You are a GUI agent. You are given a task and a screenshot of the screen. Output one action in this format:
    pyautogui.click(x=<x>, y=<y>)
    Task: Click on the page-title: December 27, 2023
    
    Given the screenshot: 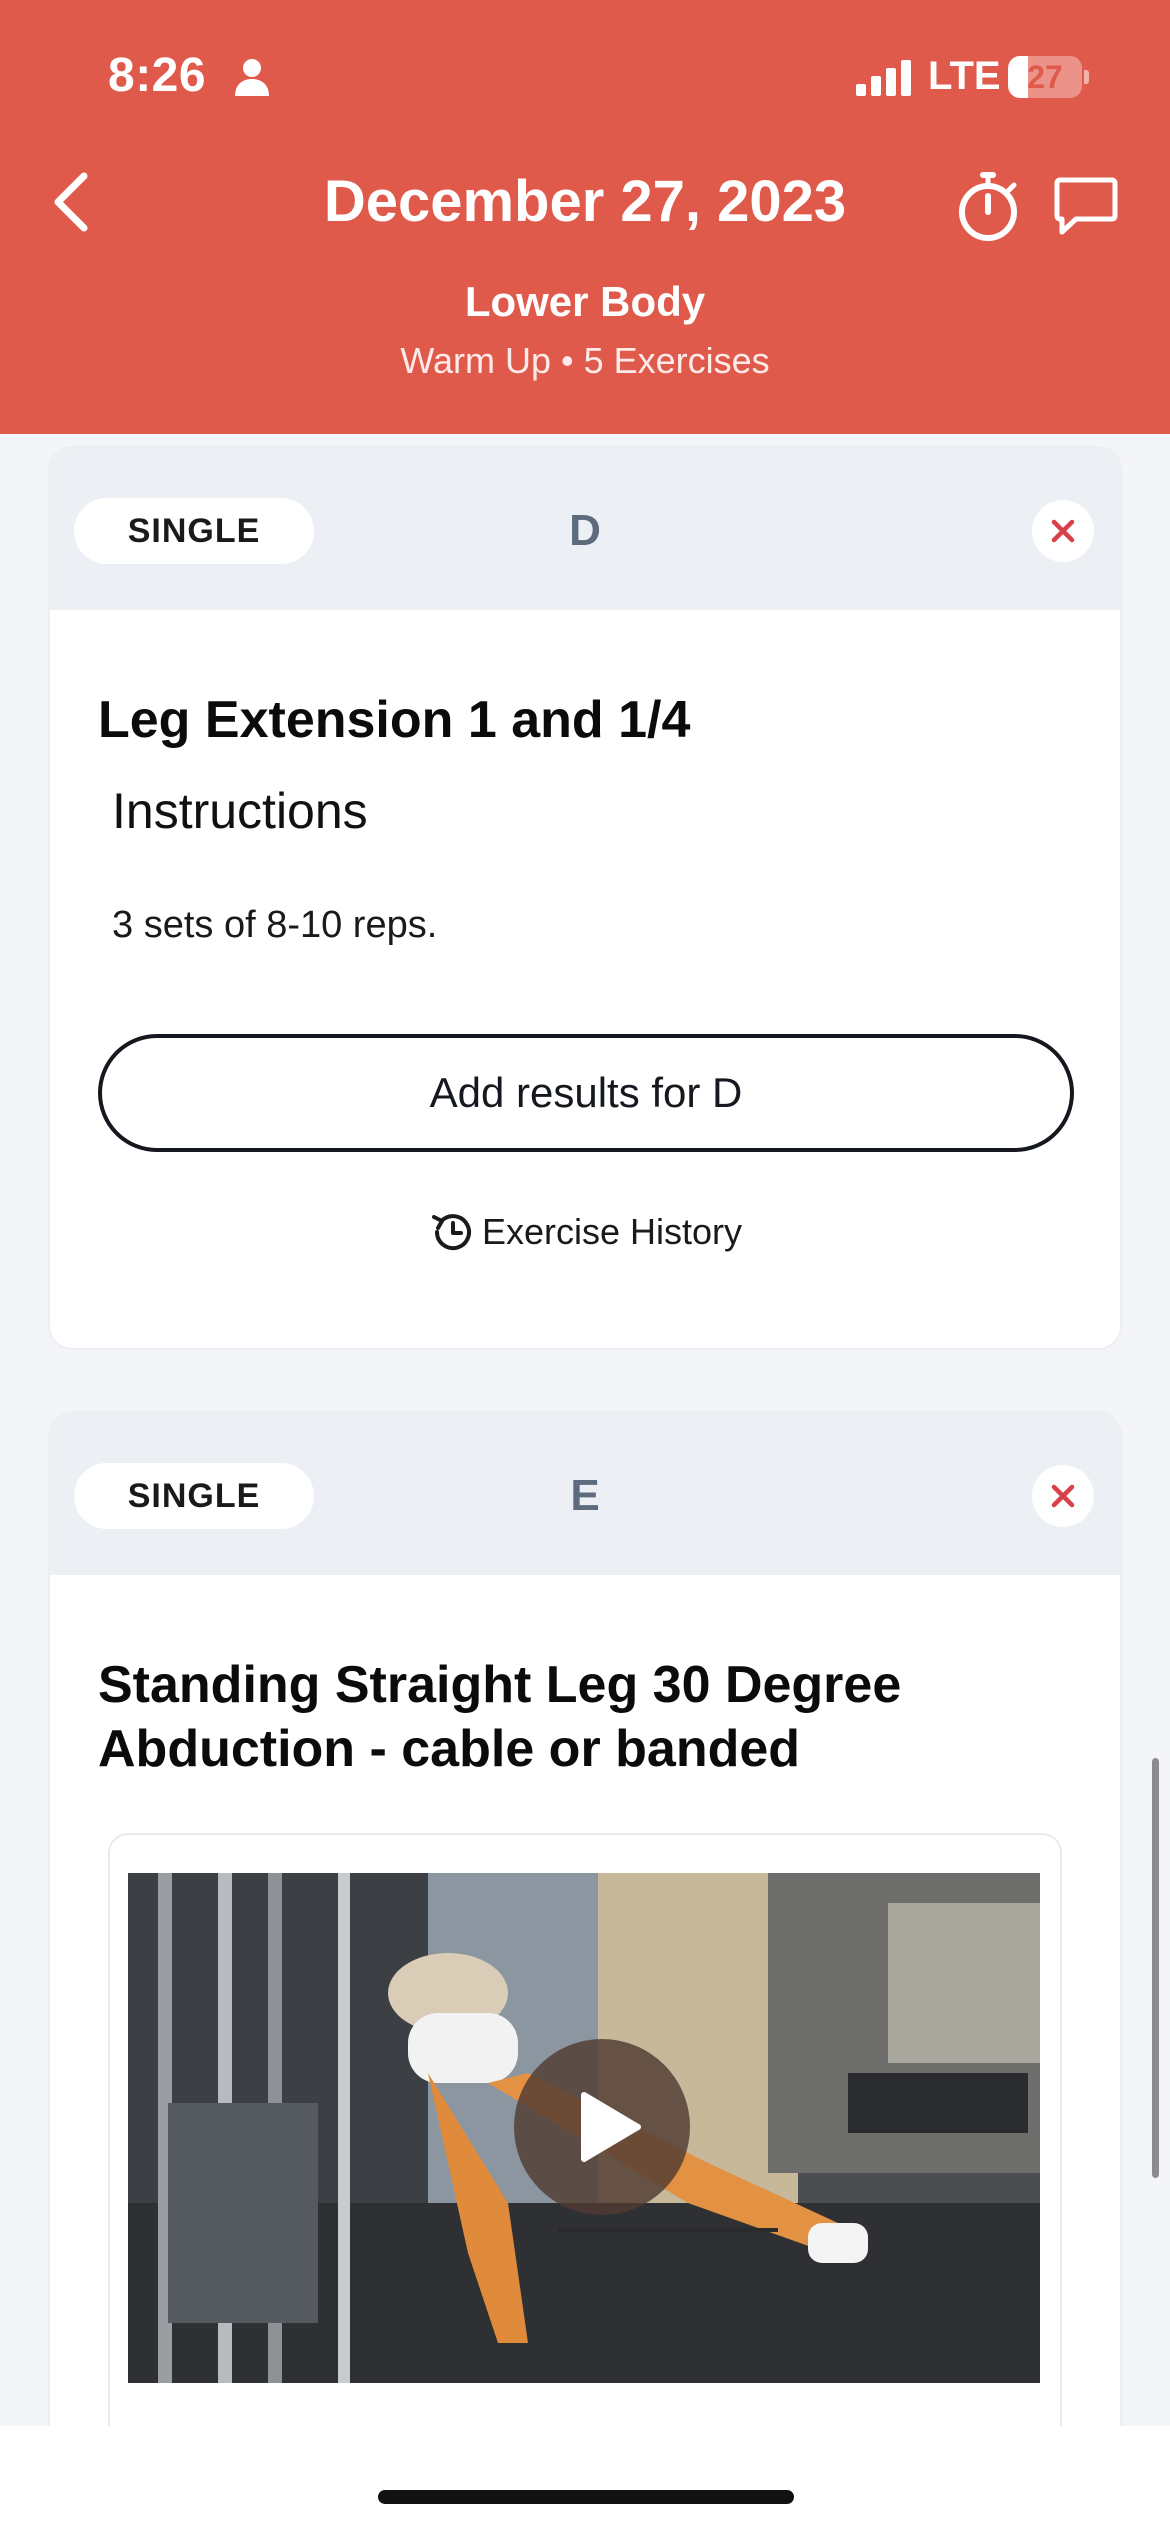 What is the action you would take?
    pyautogui.click(x=585, y=201)
    